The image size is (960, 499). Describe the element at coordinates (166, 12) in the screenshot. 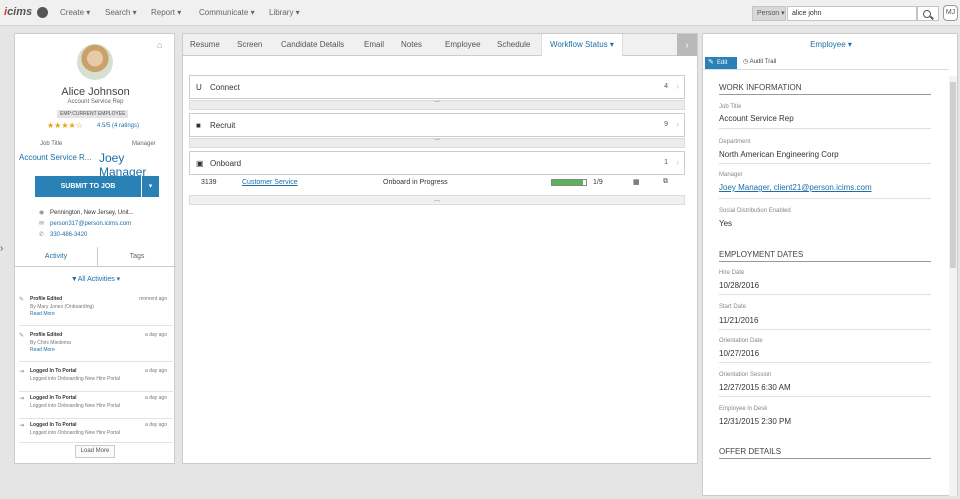

I see `nav-report: Report ▾` at that location.